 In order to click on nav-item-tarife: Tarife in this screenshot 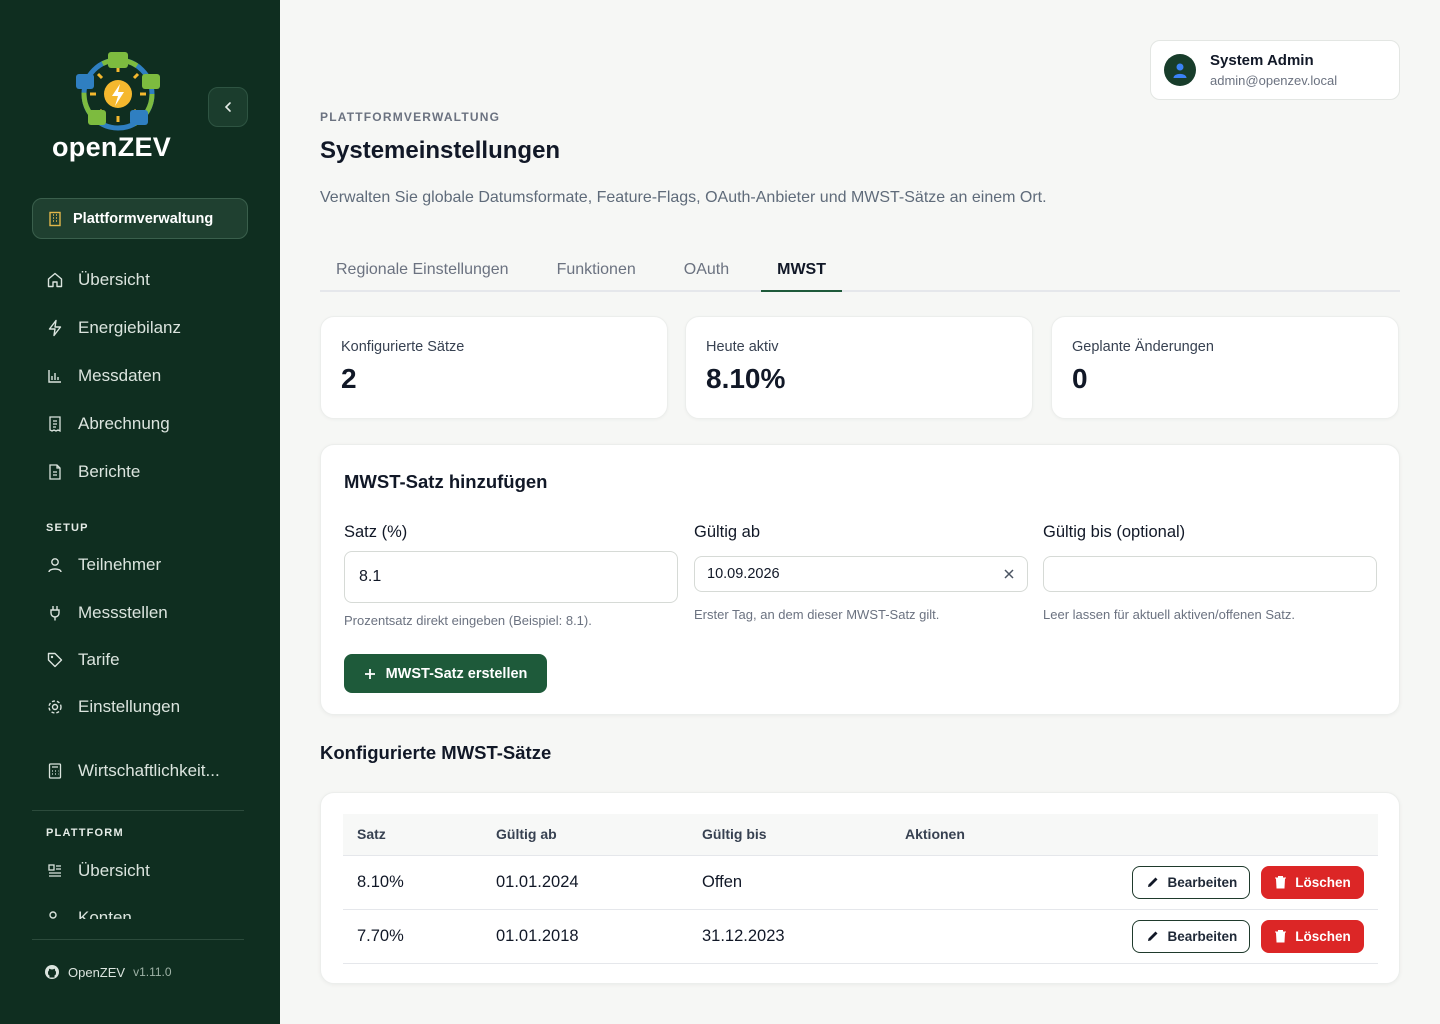, I will do `click(140, 660)`.